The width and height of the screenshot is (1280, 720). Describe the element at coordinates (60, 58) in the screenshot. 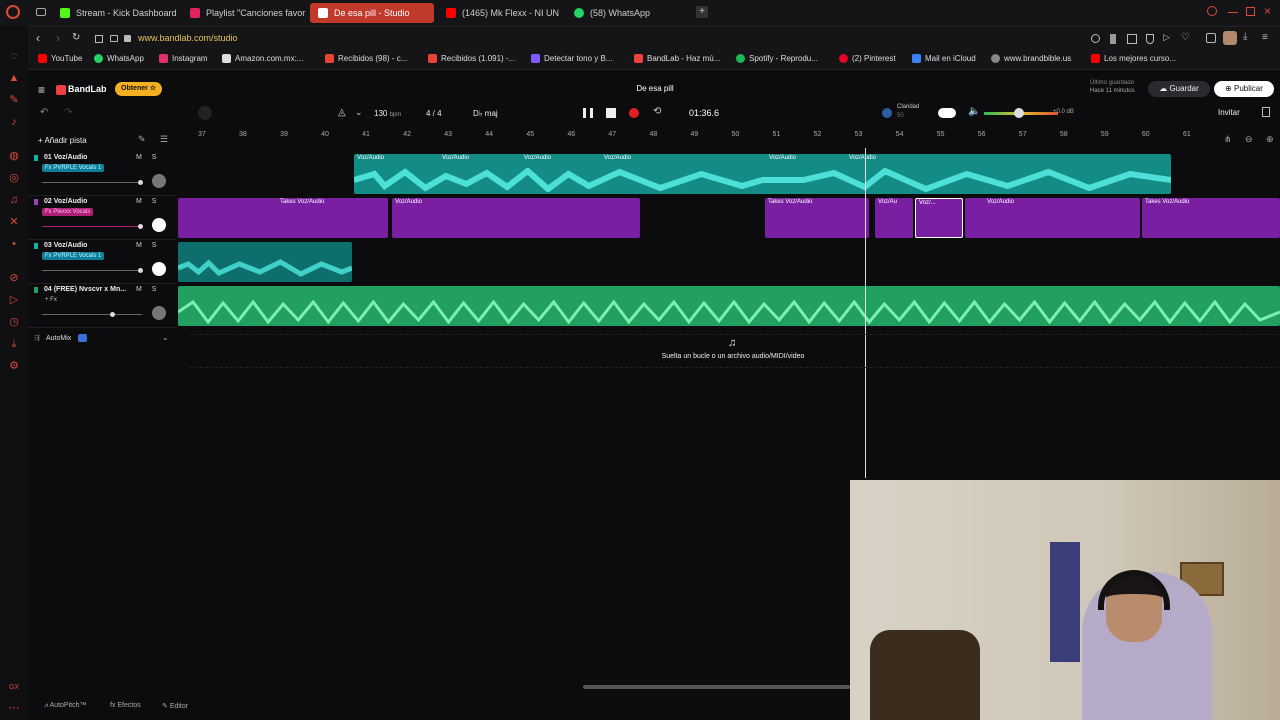

I see `bookmark-youtube: YouTube` at that location.